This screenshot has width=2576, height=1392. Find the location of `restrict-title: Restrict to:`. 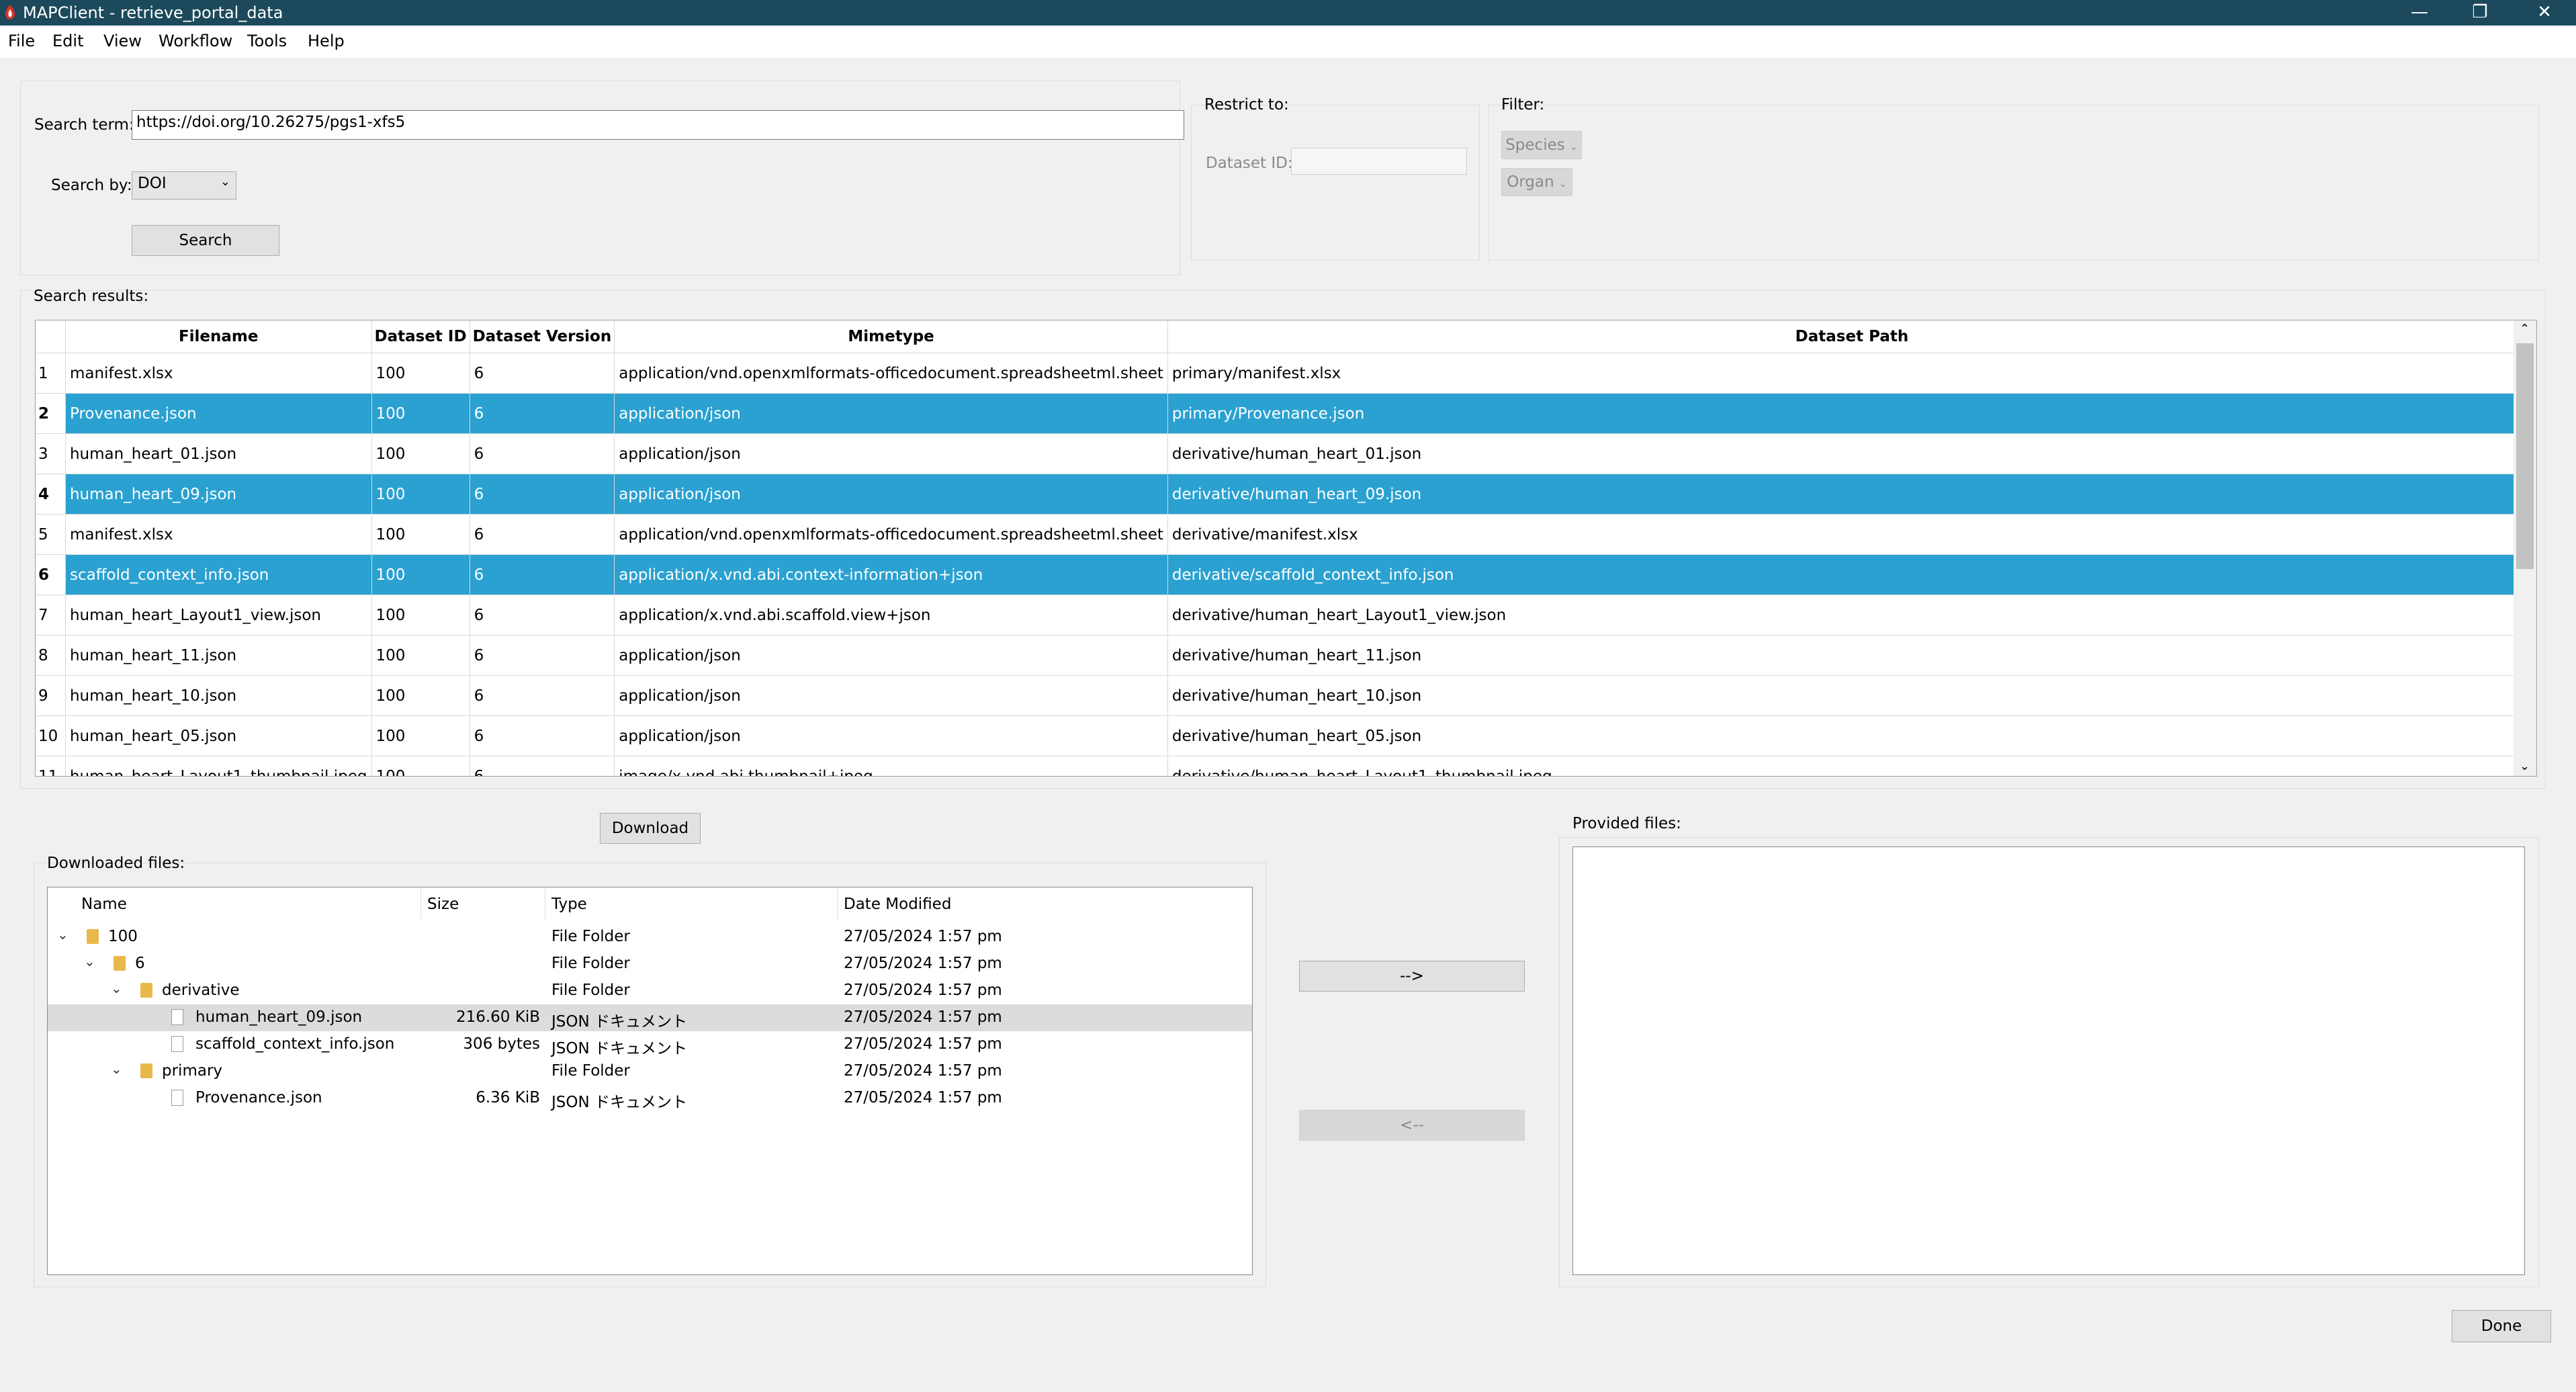

restrict-title: Restrict to: is located at coordinates (1247, 105).